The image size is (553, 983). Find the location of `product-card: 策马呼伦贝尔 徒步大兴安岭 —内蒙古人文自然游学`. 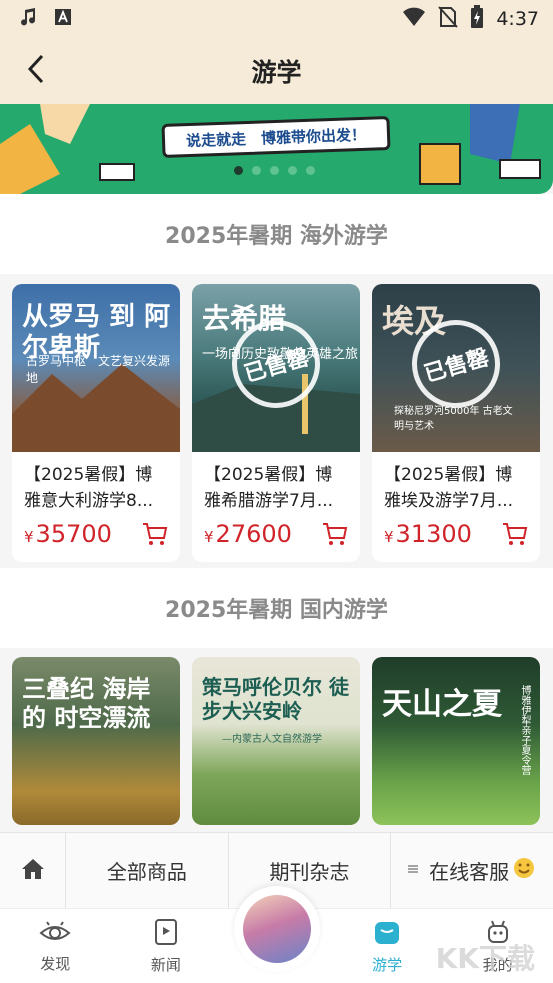

product-card: 策马呼伦贝尔 徒步大兴安岭 —内蒙古人文自然游学 is located at coordinates (276, 741).